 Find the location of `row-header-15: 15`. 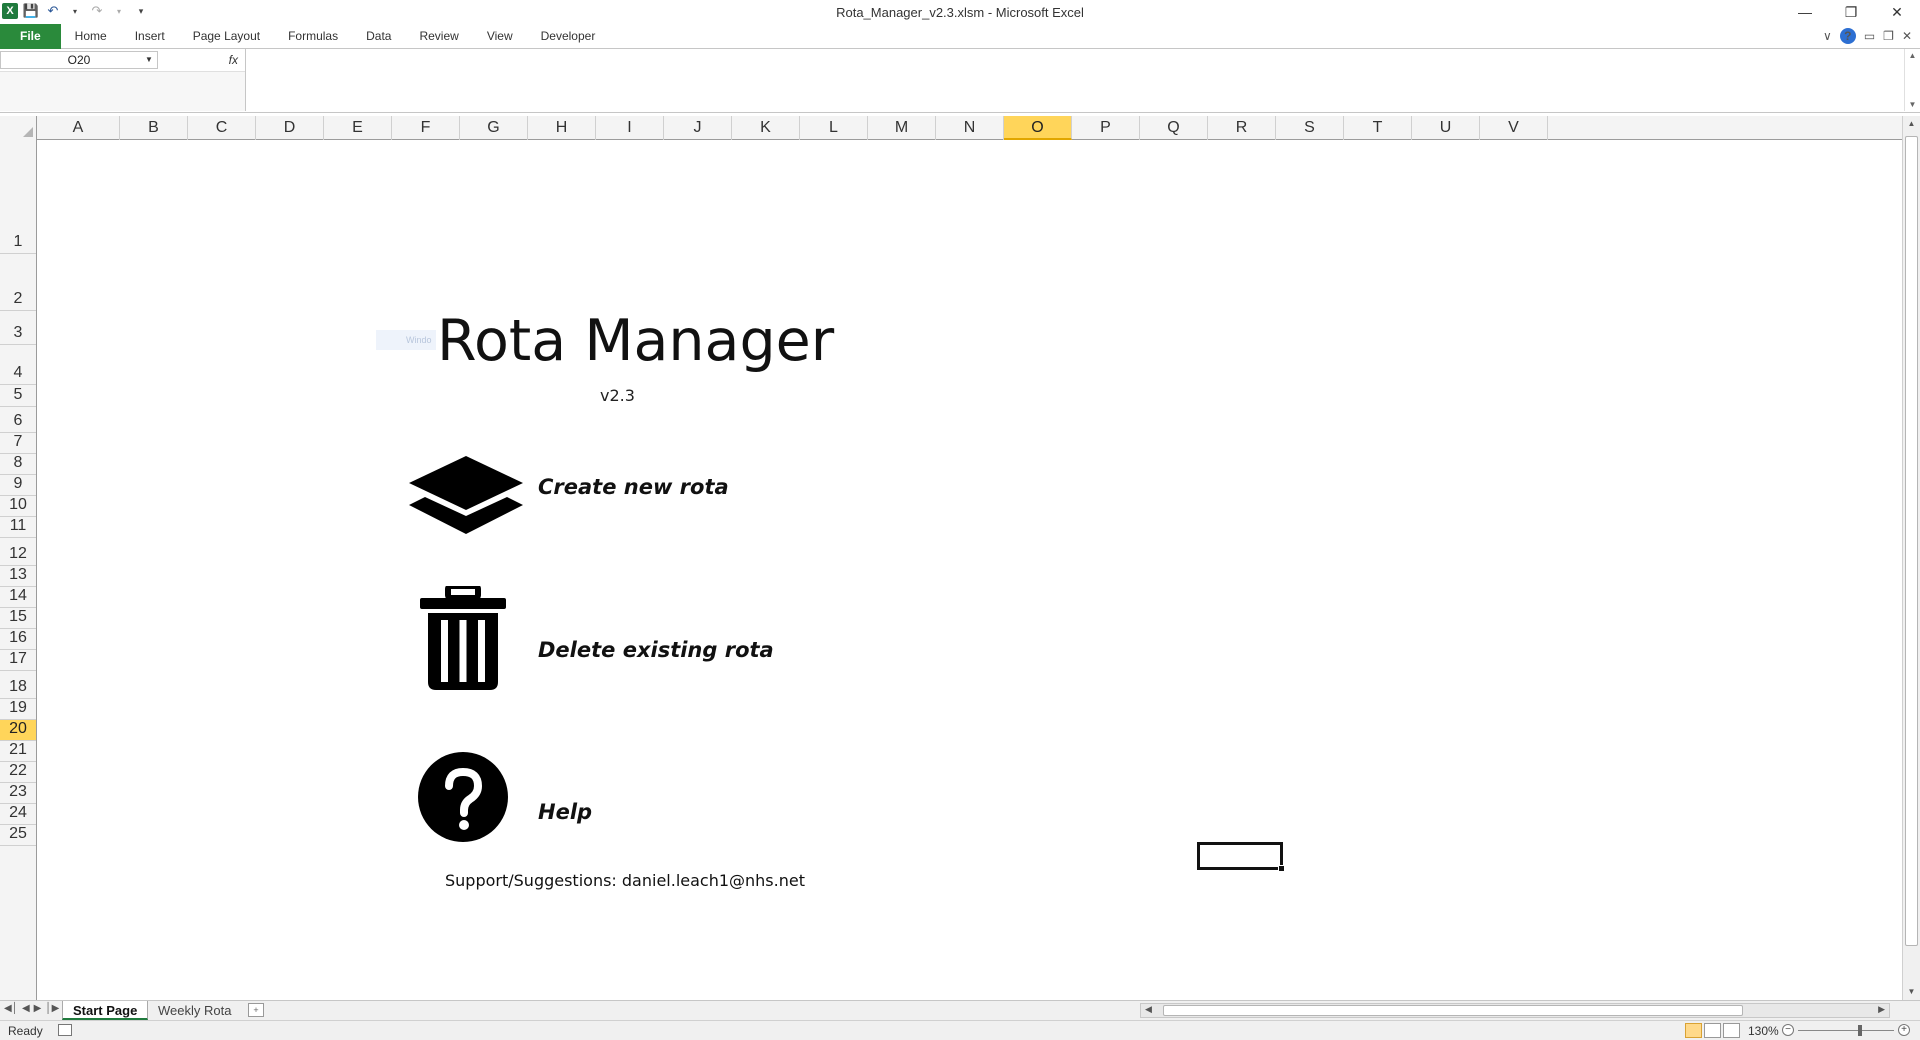

row-header-15: 15 is located at coordinates (18, 618).